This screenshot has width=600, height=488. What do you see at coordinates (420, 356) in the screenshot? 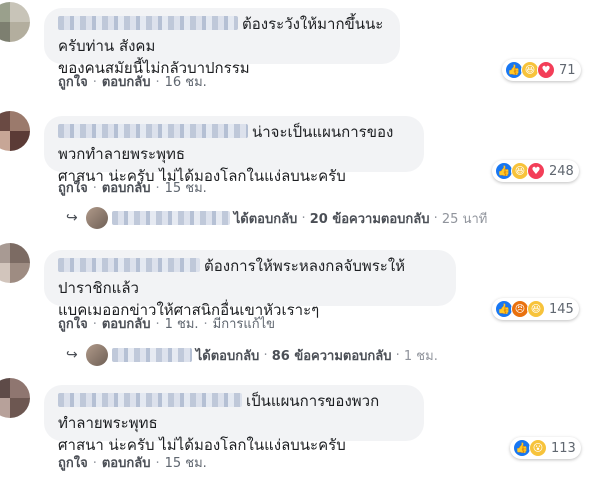
I see `reply-time: 1 ชม.` at bounding box center [420, 356].